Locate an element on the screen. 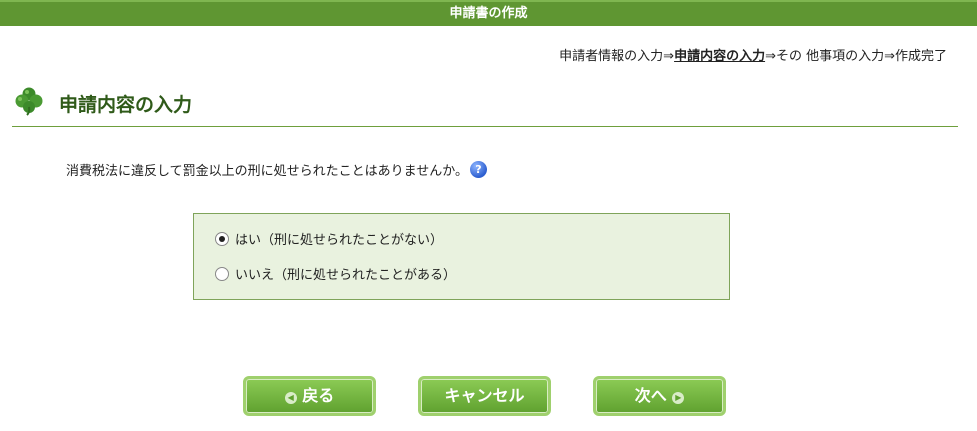 This screenshot has height=431, width=977. breadcrumb-step-applicant-info: 申請者情報の入力⇒ is located at coordinates (617, 56).